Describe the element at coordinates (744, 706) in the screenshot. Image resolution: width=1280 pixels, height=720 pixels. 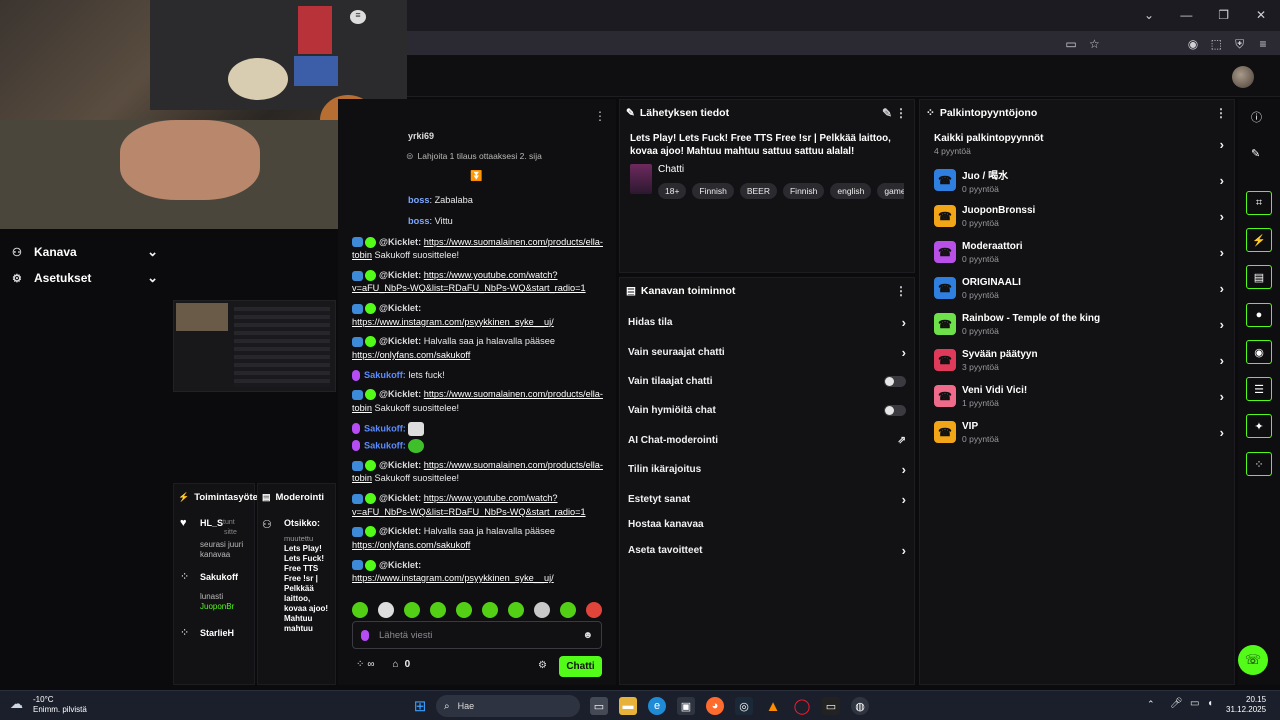
I see `steam-icon: ◎` at that location.